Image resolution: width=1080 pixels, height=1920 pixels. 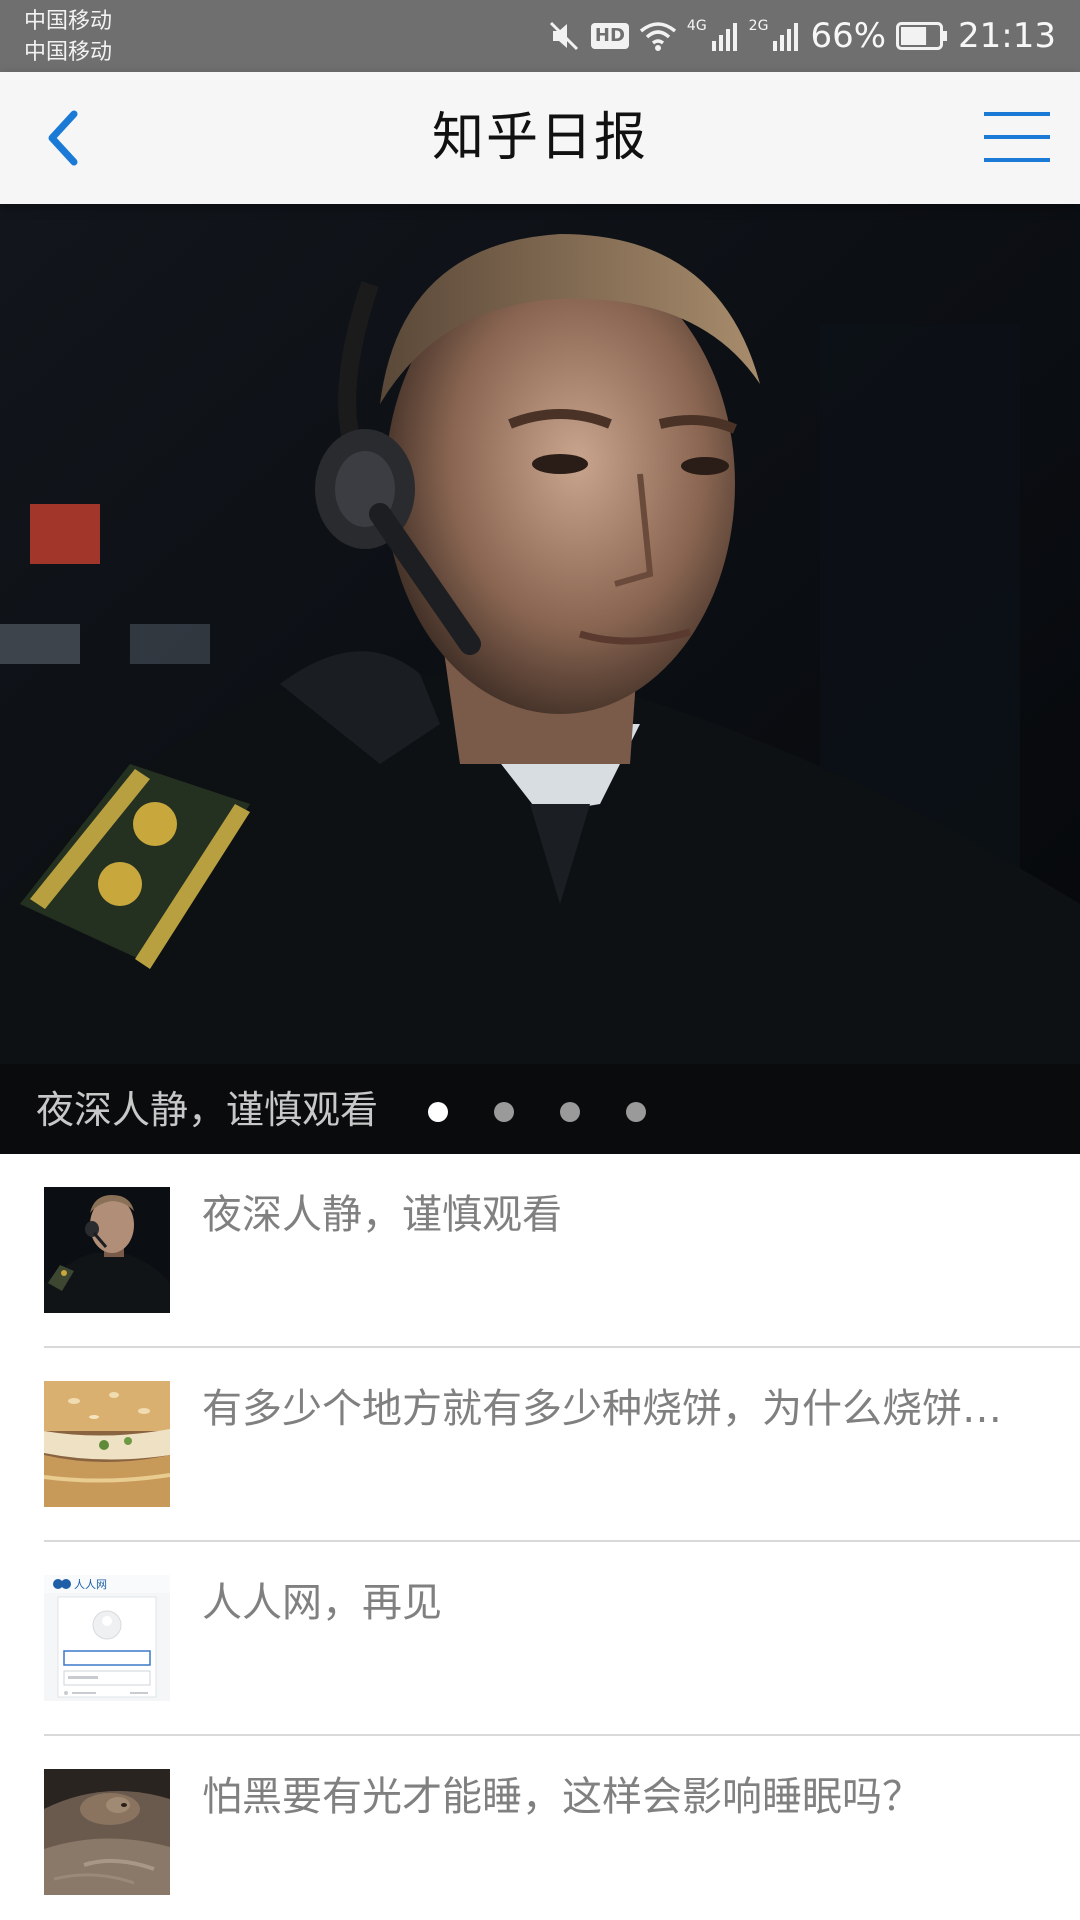 I want to click on wifi-icon, so click(x=658, y=36).